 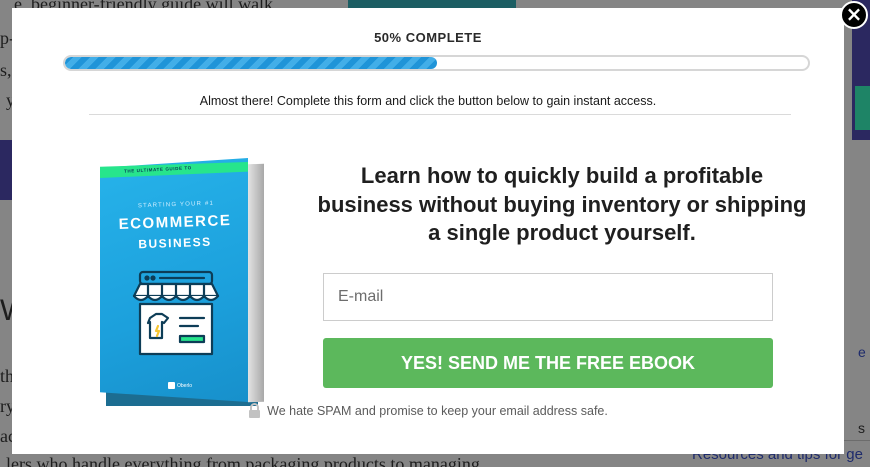 What do you see at coordinates (432, 4) in the screenshot?
I see `background-banner` at bounding box center [432, 4].